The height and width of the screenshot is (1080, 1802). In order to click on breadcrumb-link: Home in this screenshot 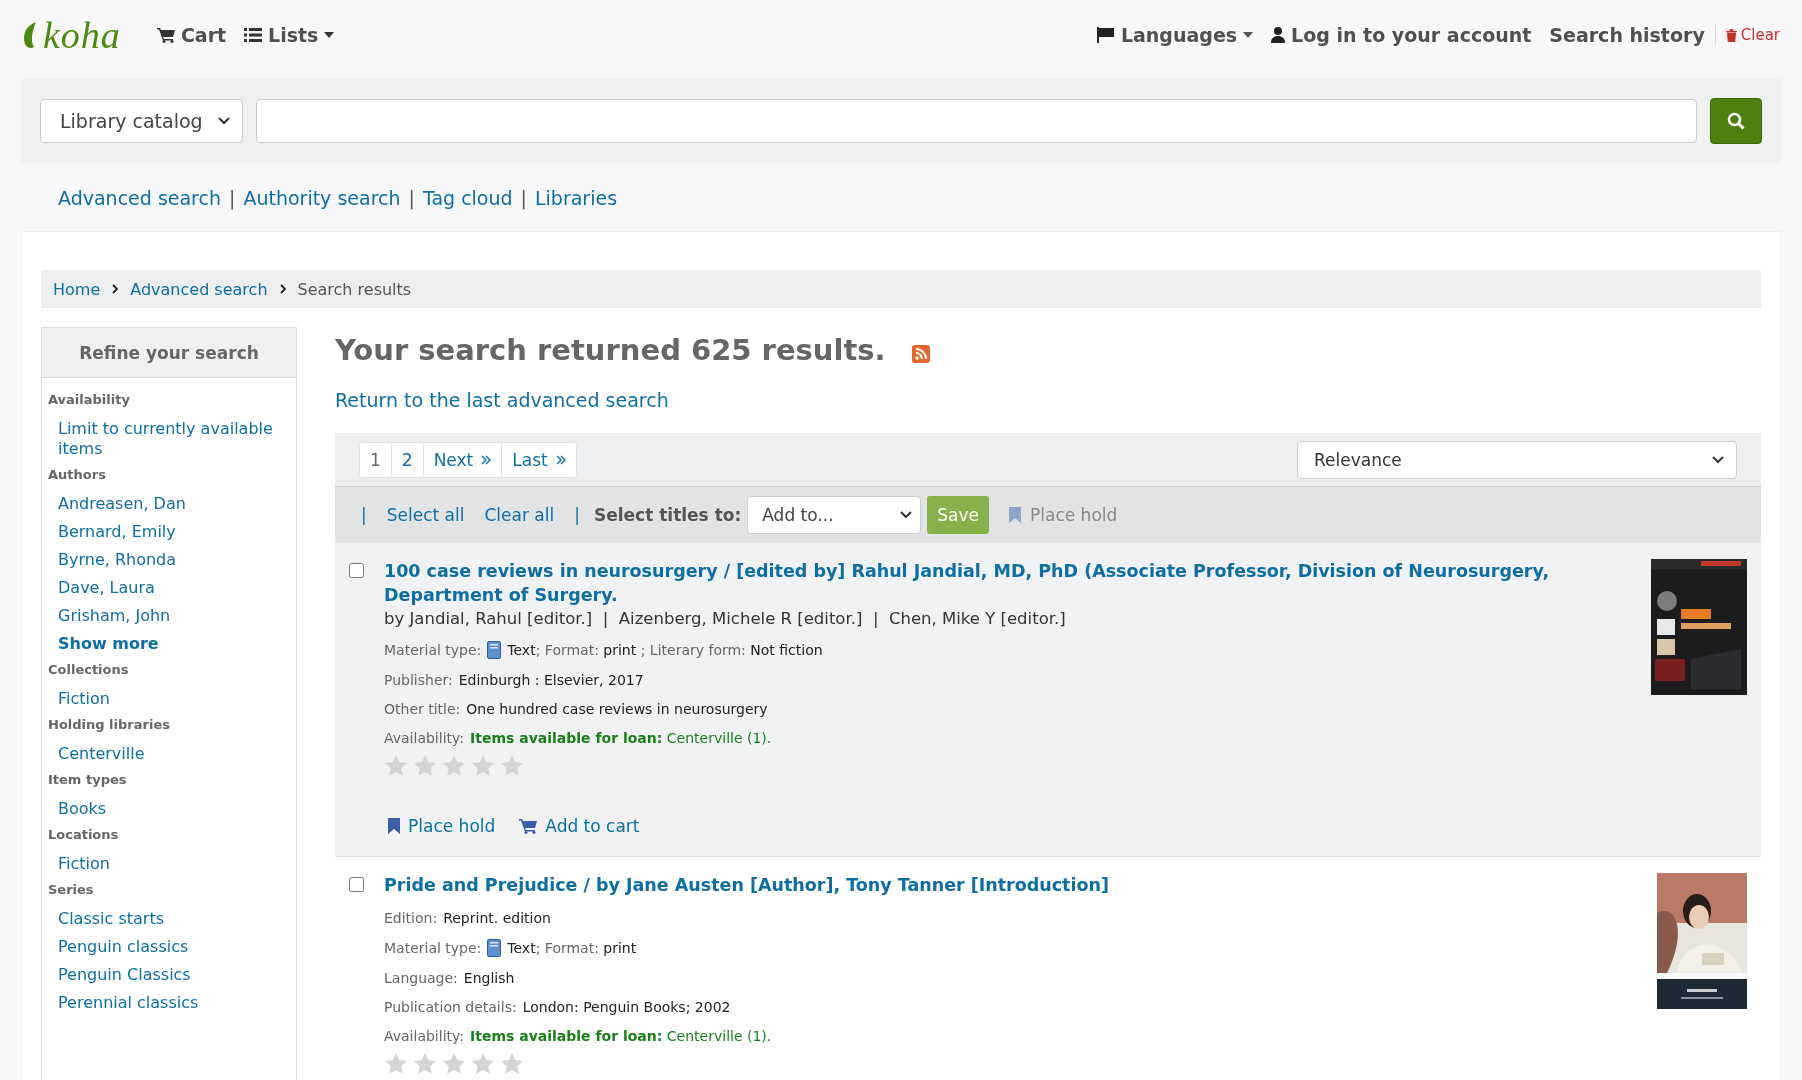, I will do `click(77, 289)`.